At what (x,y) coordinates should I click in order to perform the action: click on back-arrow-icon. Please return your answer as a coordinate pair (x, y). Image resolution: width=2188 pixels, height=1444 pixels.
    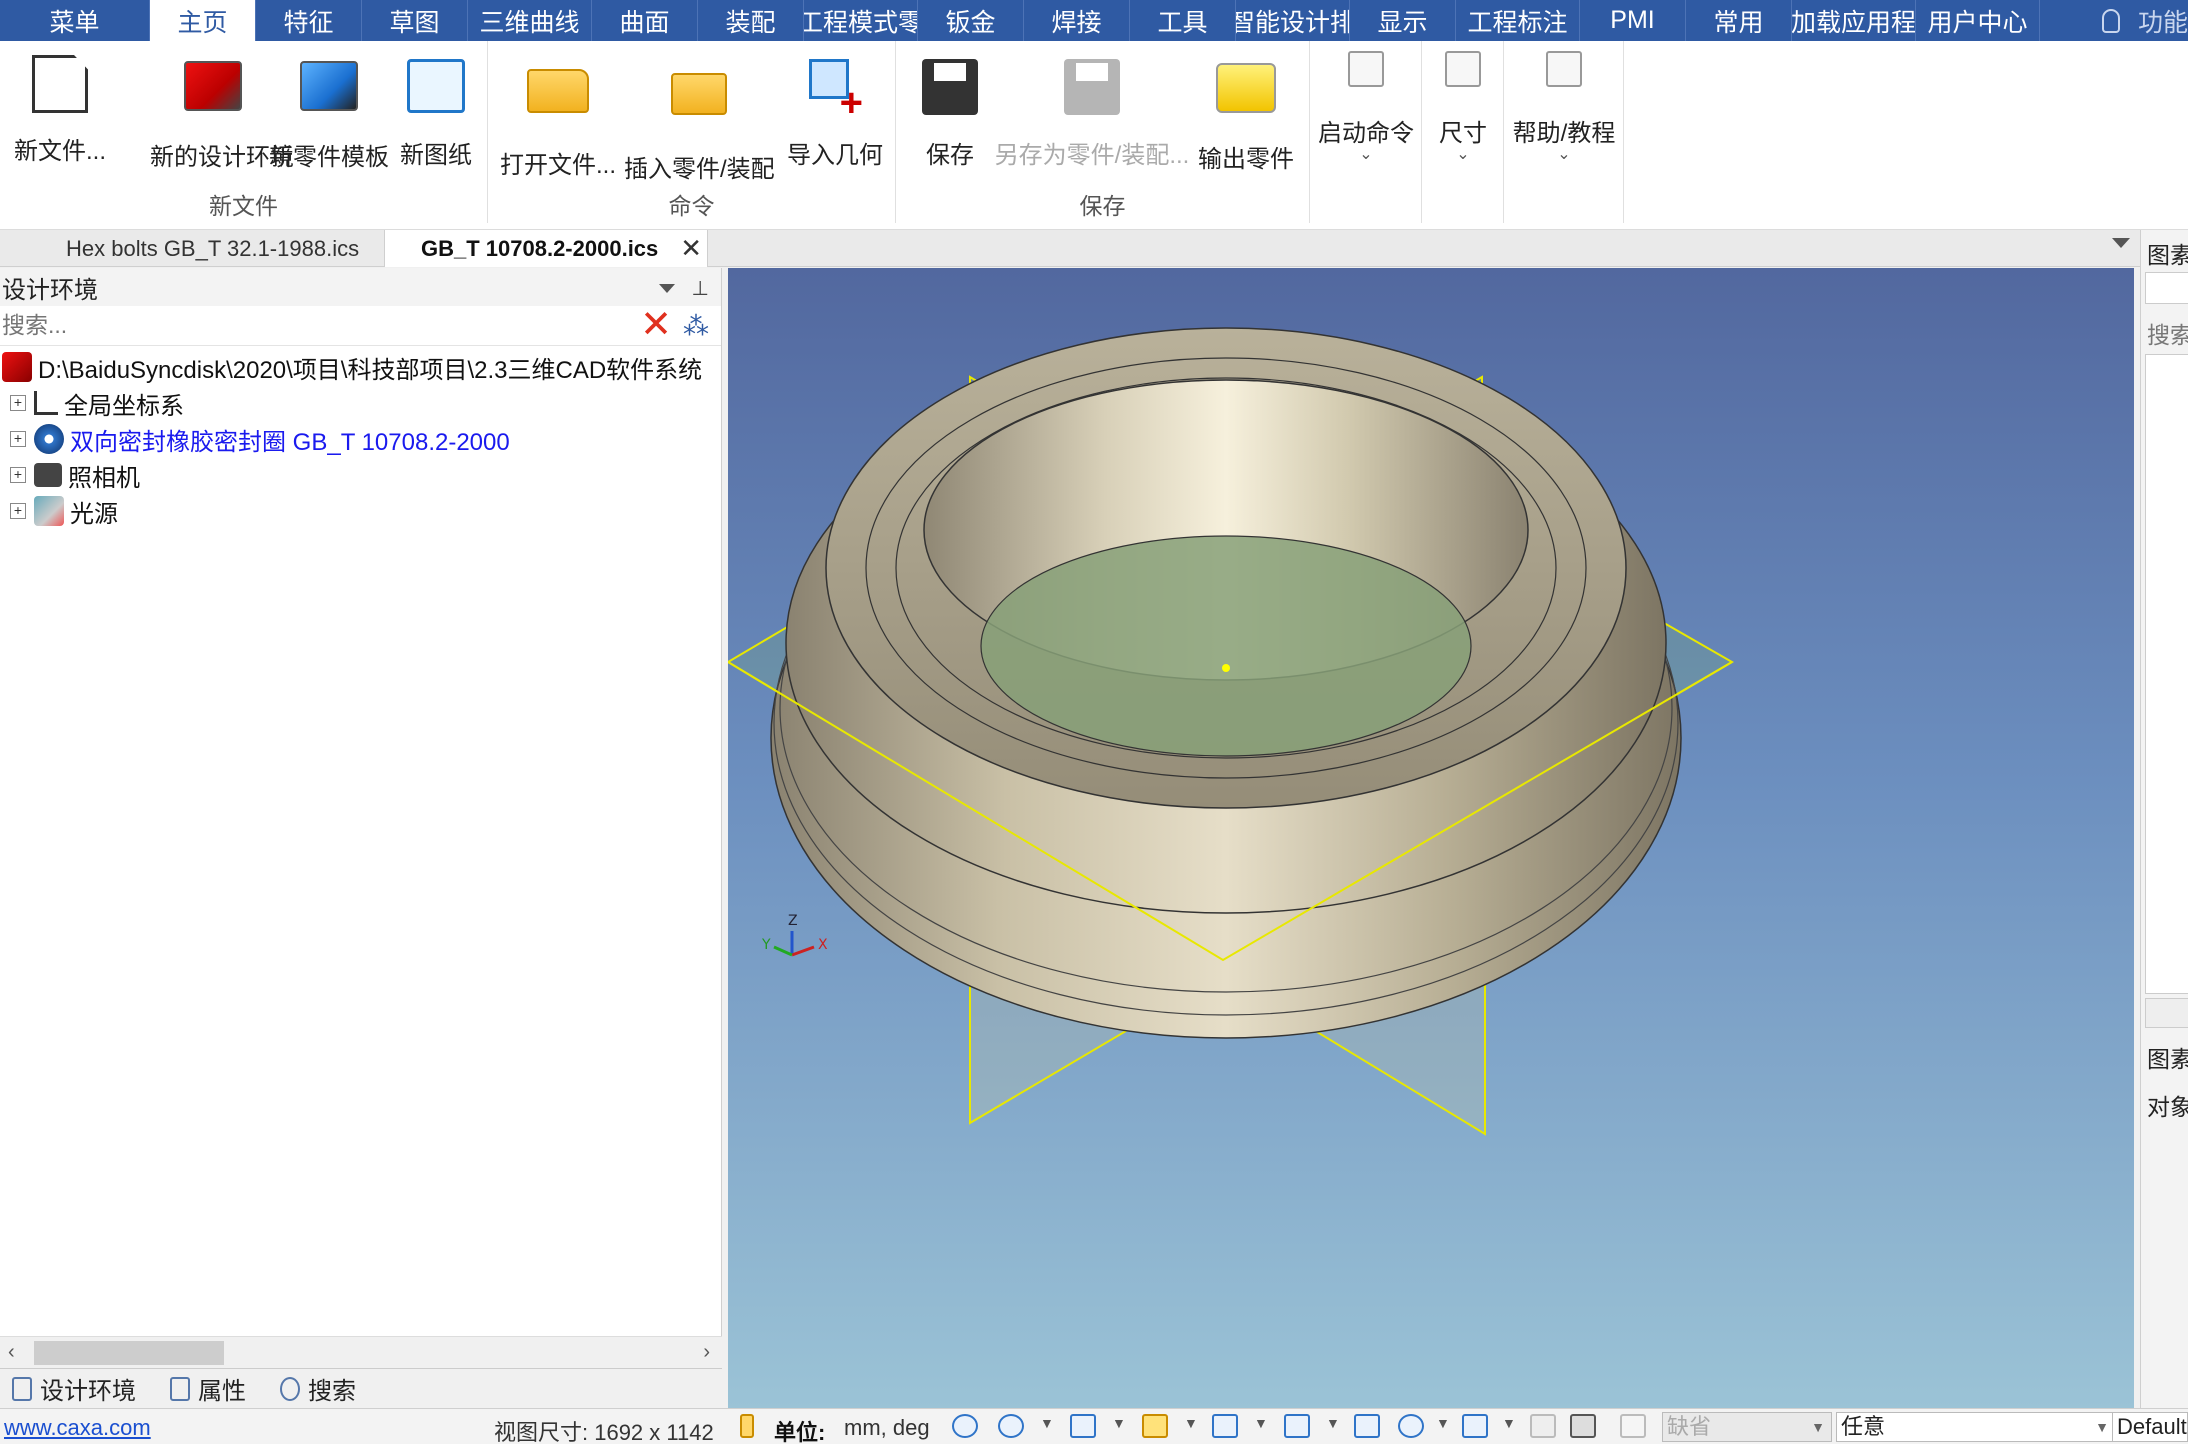
    Looking at the image, I should click on (2166, 1013).